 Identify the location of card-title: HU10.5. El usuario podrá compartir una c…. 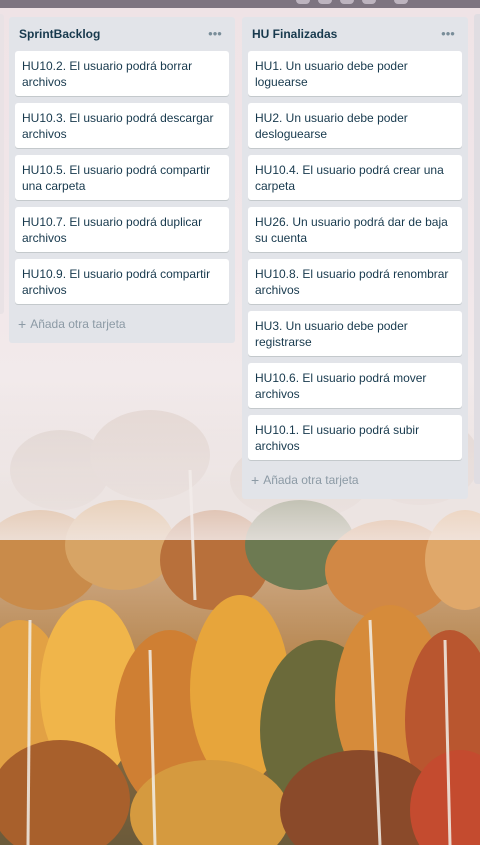
(116, 178).